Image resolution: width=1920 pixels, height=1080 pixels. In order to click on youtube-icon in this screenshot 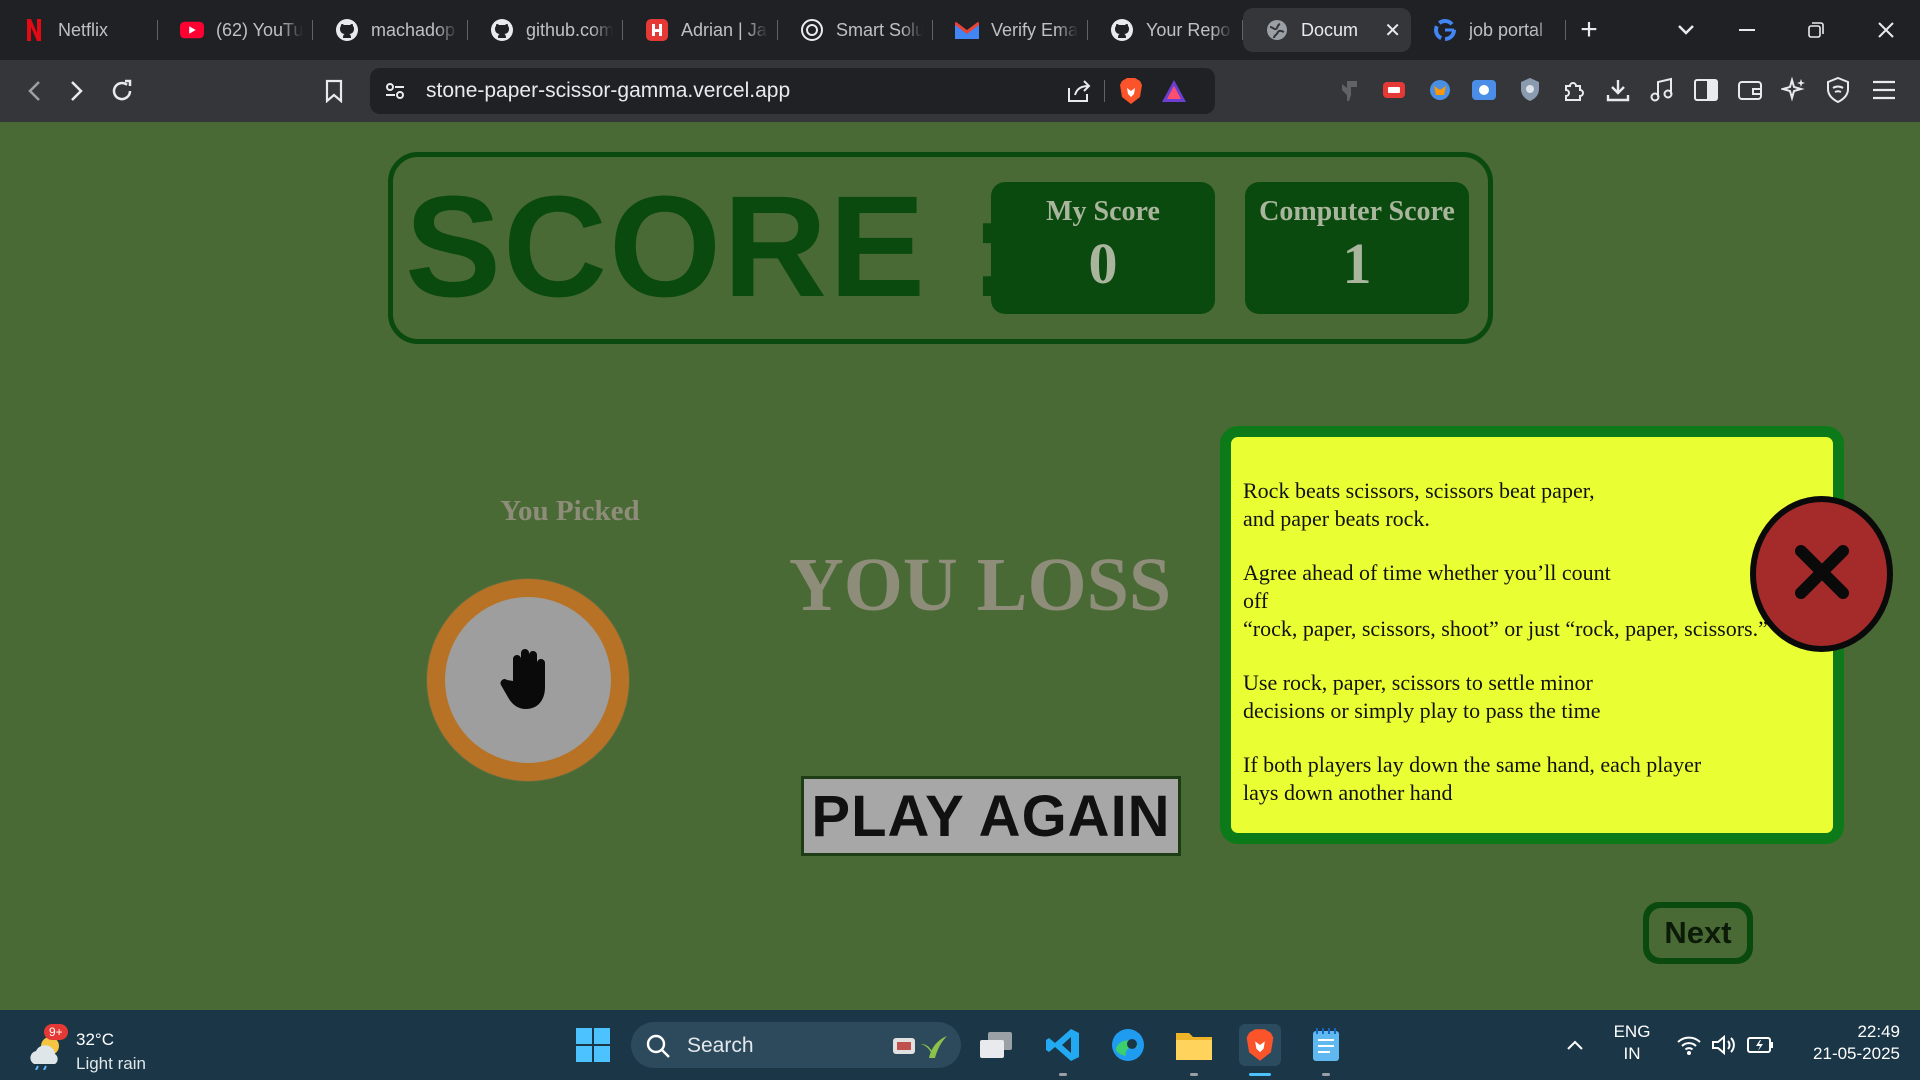, I will do `click(192, 30)`.